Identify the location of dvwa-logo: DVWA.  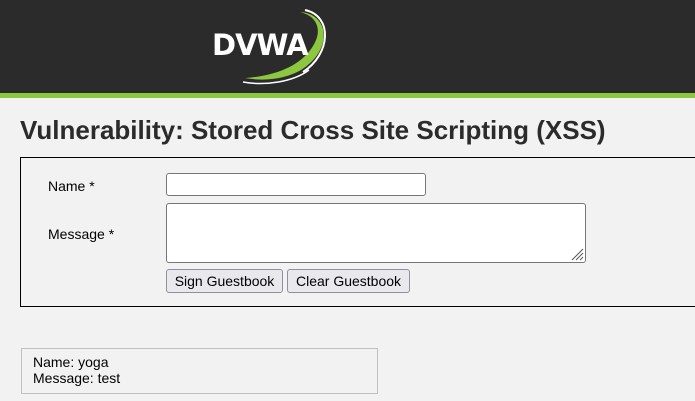
(272, 47).